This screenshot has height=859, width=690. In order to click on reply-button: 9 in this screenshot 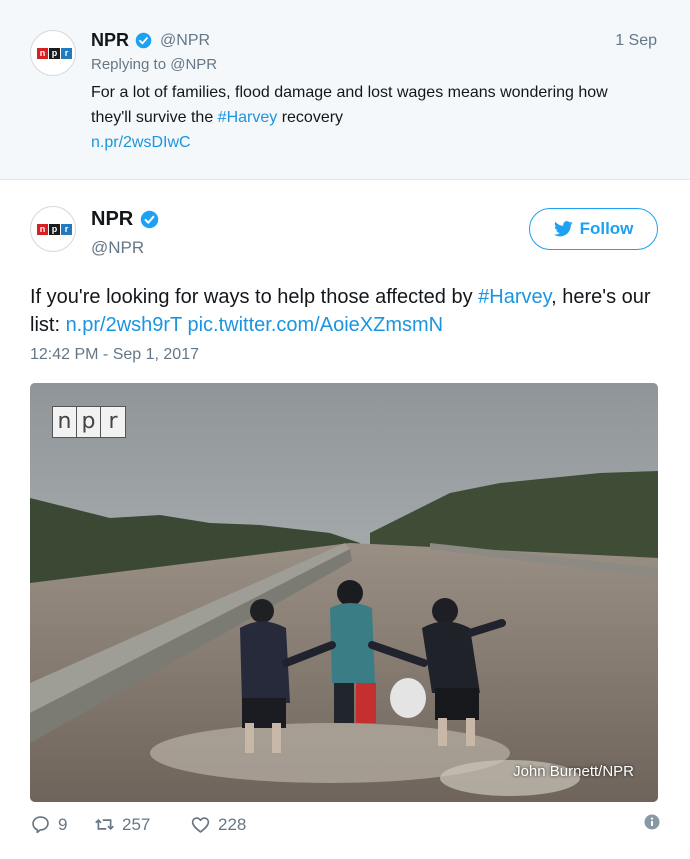, I will do `click(48, 824)`.